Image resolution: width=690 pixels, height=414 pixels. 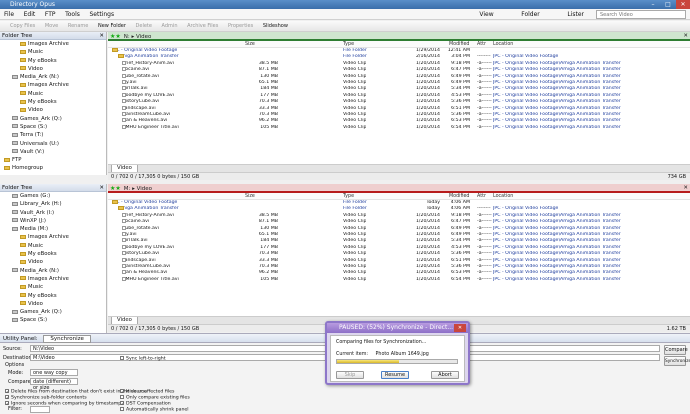 What do you see at coordinates (641, 14) in the screenshot?
I see `search-input: Search Video` at bounding box center [641, 14].